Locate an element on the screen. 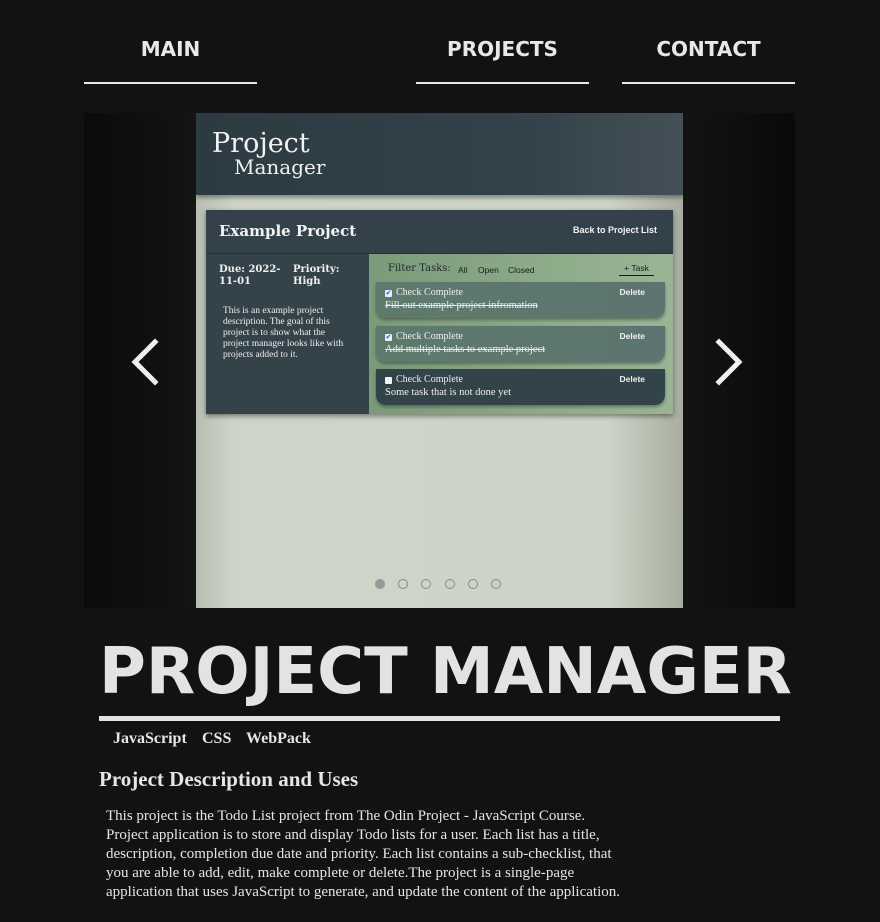 Image resolution: width=880 pixels, height=922 pixels. nav-projects-link: PROJECTS is located at coordinates (502, 57).